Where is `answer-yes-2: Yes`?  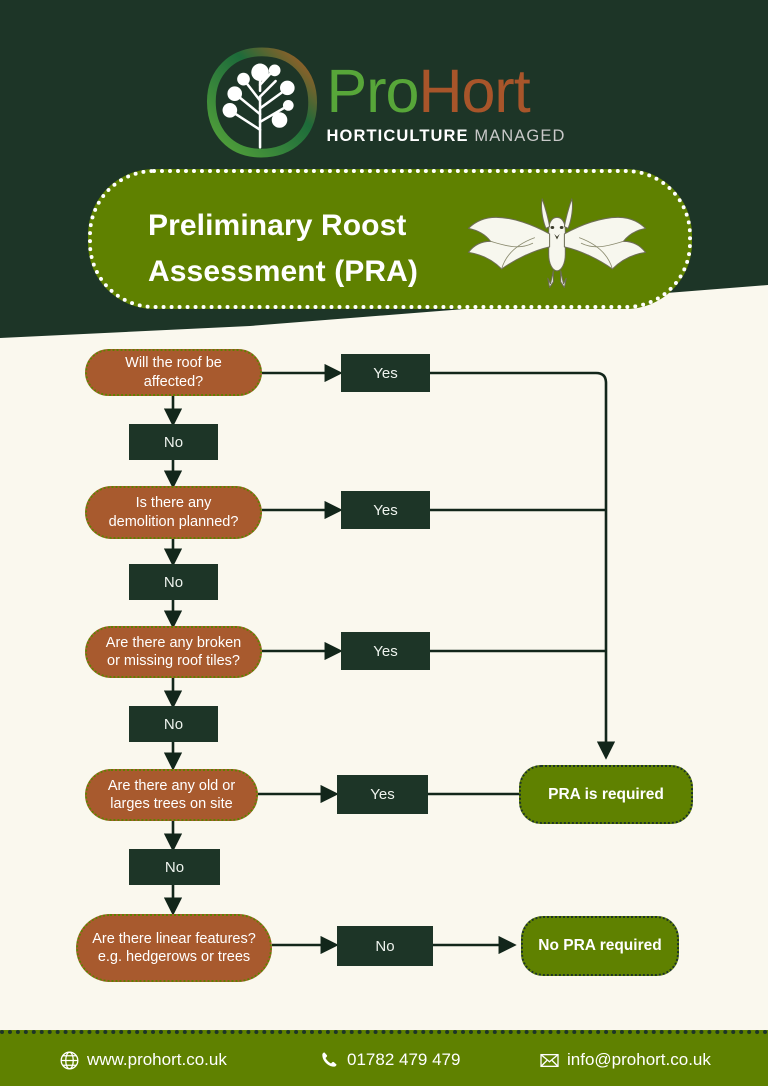
answer-yes-2: Yes is located at coordinates (385, 510).